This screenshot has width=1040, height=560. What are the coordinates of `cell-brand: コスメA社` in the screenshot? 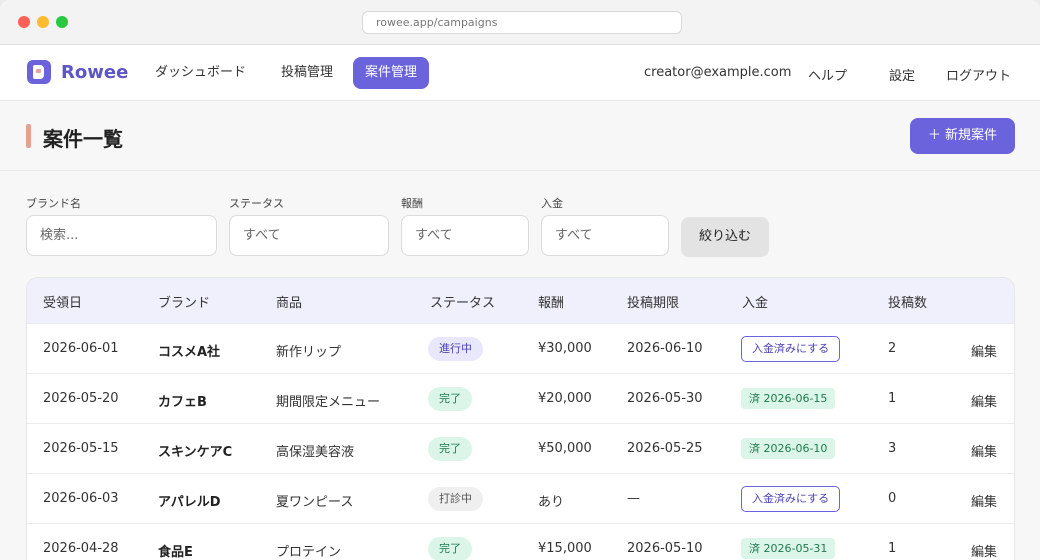 It's located at (189, 352).